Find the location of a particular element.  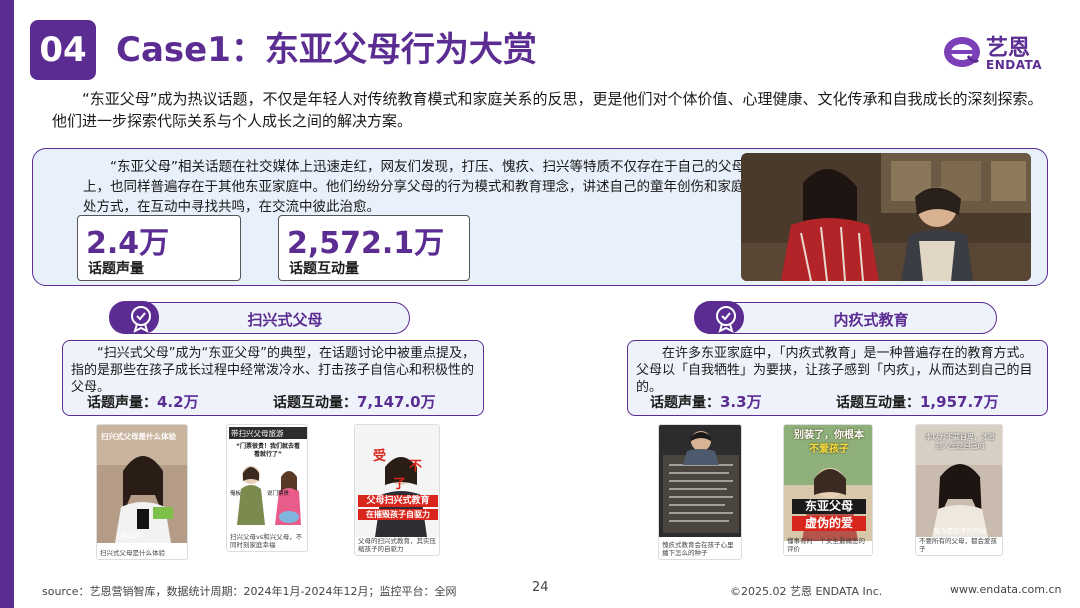

stat-label: 话题互动量 is located at coordinates (324, 269).